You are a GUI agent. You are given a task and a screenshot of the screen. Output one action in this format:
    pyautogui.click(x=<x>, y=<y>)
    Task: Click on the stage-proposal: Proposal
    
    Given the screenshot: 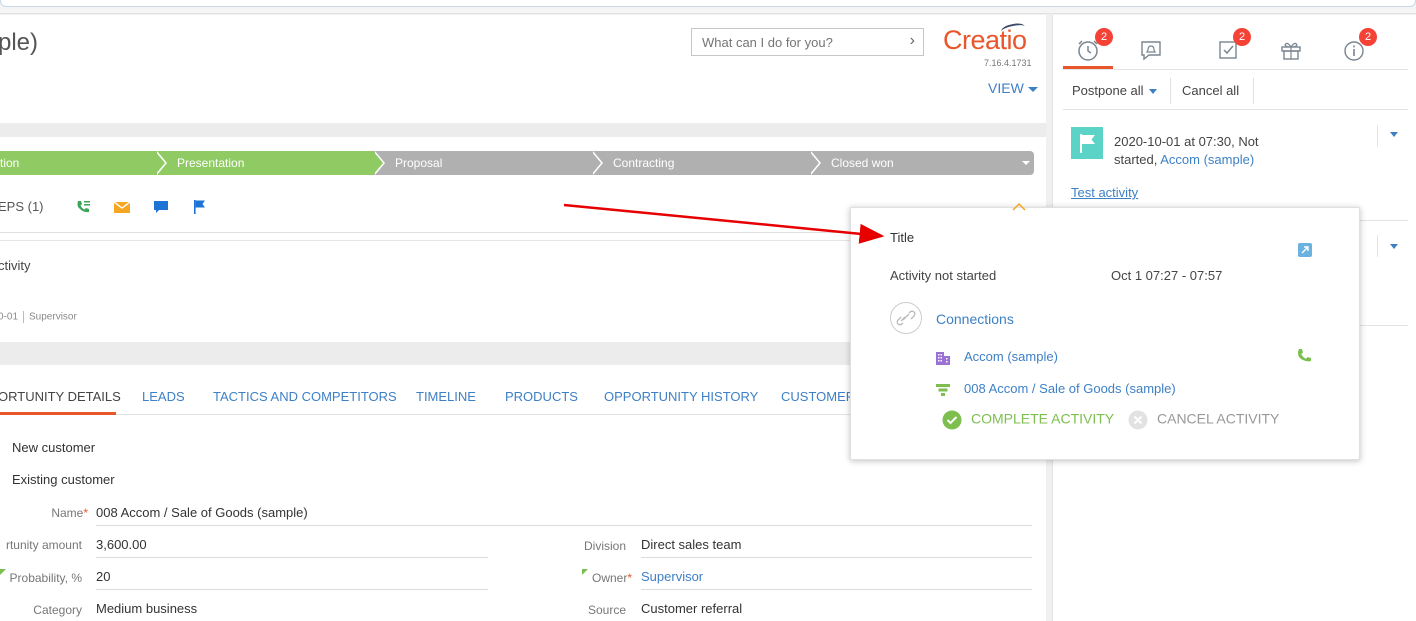 What is the action you would take?
    pyautogui.click(x=488, y=163)
    